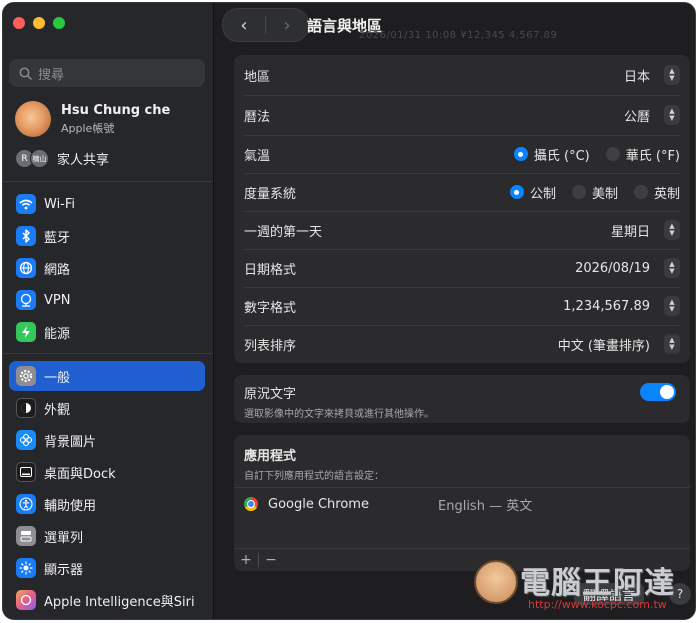 The image size is (699, 623). Describe the element at coordinates (339, 414) in the screenshot. I see `live-text-description: 選取影像中的文字來拷貝或進行其他操作。` at that location.